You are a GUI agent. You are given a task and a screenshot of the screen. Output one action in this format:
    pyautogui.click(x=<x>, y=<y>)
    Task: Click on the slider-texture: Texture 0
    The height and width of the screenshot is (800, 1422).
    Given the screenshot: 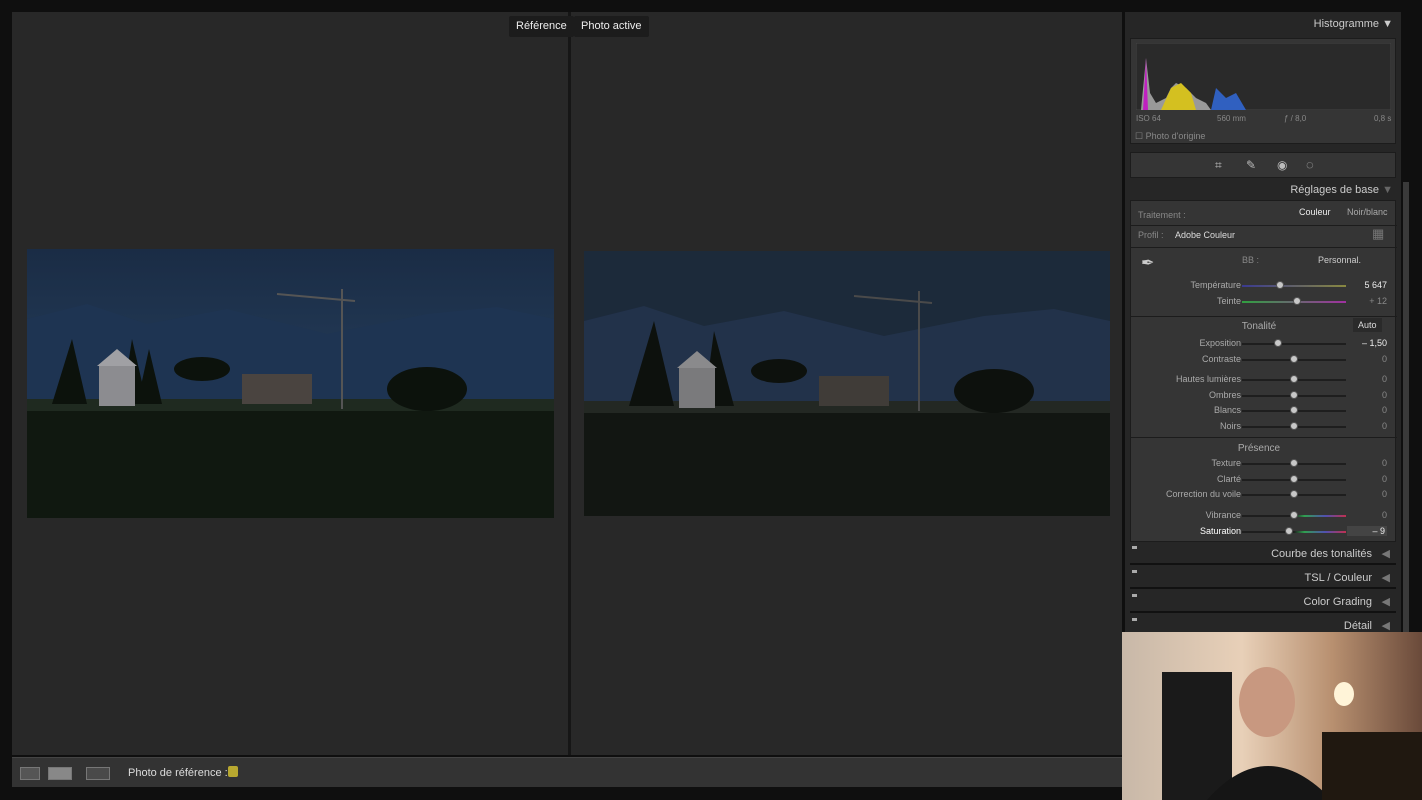 What is the action you would take?
    pyautogui.click(x=1264, y=464)
    